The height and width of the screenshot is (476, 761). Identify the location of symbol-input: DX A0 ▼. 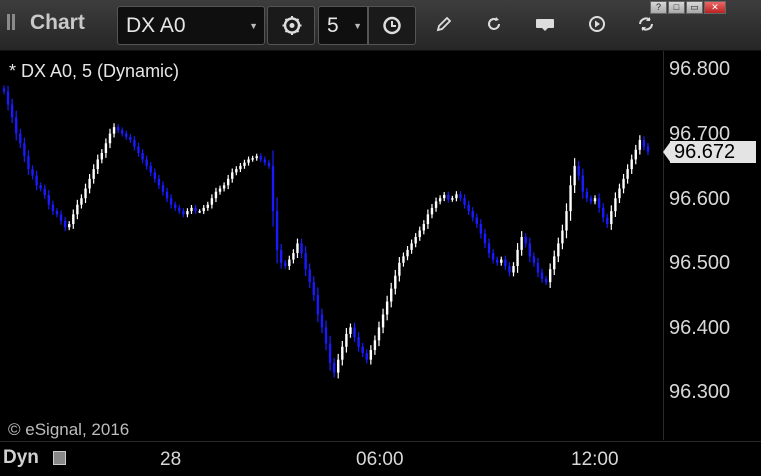
(191, 25).